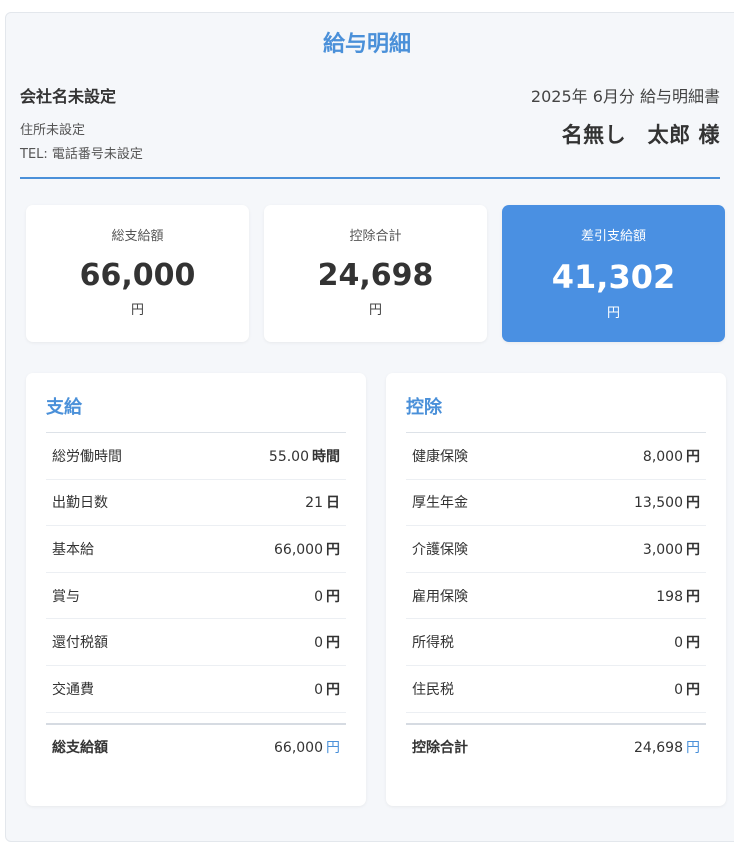  I want to click on table-row: 交通費 0 円, so click(196, 689).